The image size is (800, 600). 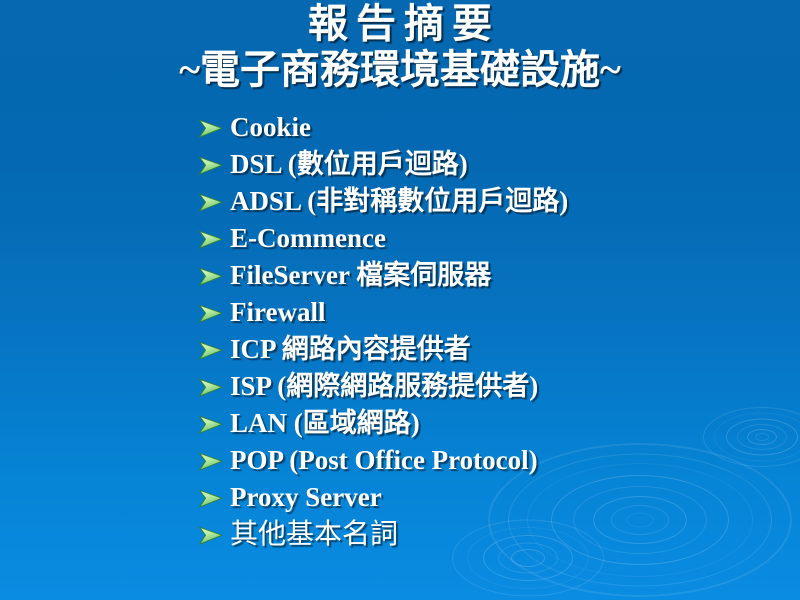 I want to click on list-item: ADSL (非對稱數位用戶迴路), so click(x=496, y=204).